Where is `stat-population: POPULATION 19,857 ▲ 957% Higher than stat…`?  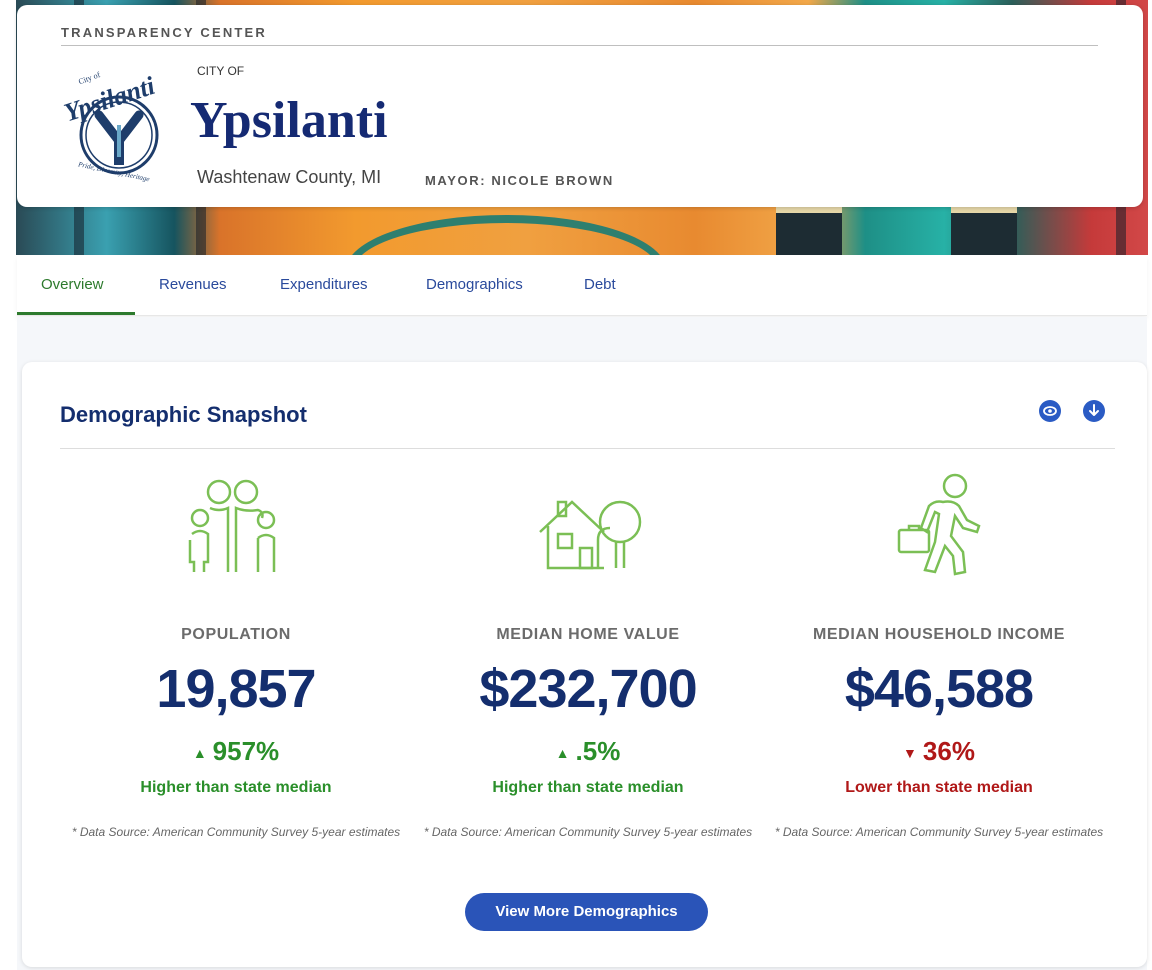 stat-population: POPULATION 19,857 ▲ 957% Higher than stat… is located at coordinates (236, 657).